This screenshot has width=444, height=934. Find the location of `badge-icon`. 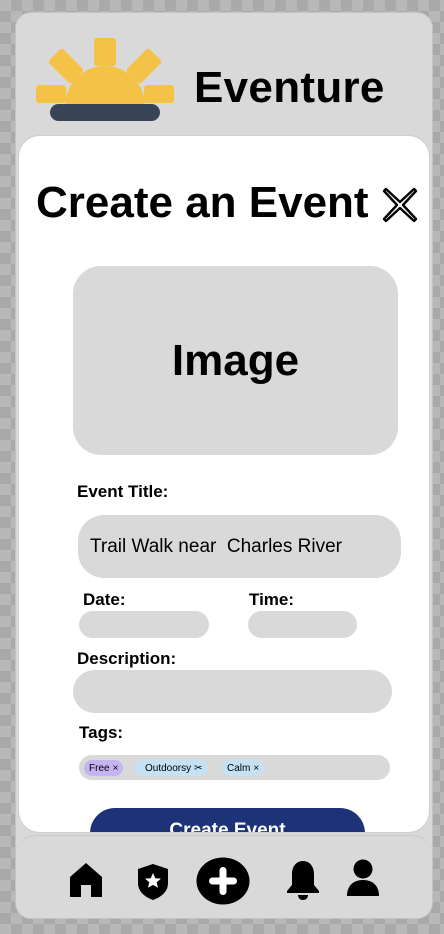

badge-icon is located at coordinates (153, 882).